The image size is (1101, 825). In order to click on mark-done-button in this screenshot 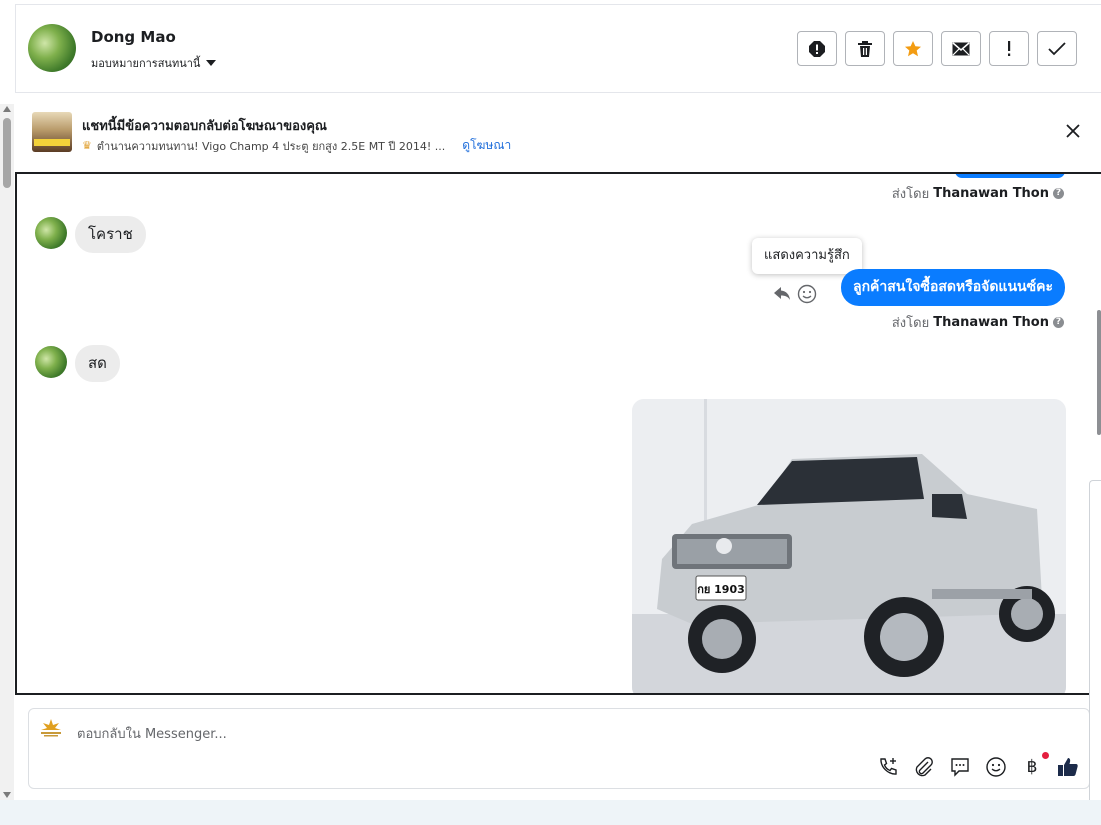, I will do `click(1057, 48)`.